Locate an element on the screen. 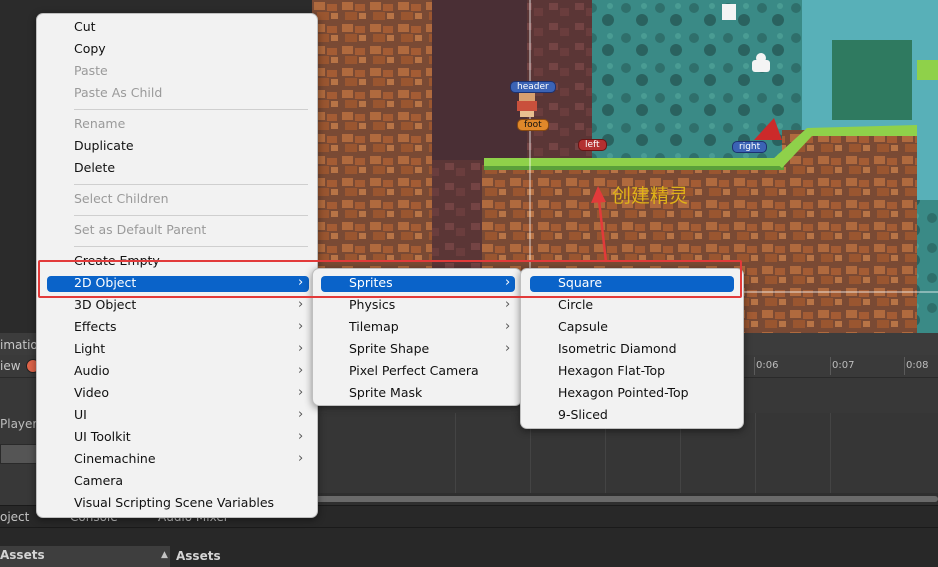 The height and width of the screenshot is (567, 938). menu-item-sprite-mask: Sprite Mask is located at coordinates (385, 393).